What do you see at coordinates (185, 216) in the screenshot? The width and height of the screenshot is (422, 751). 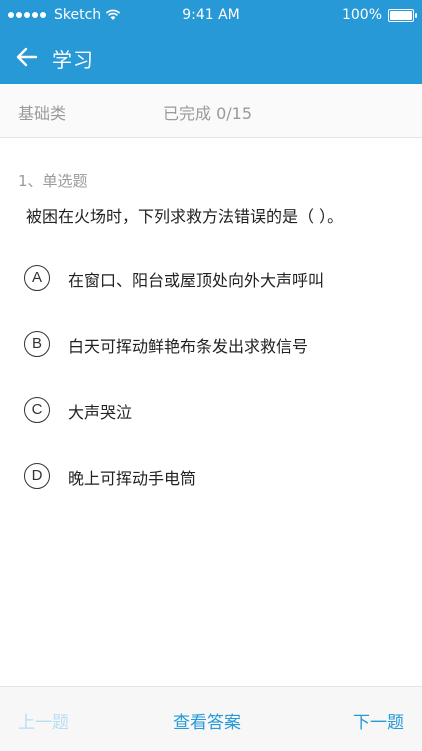 I see `question-text: 被困在火场时，下列求救方法错误的是（ ）。` at bounding box center [185, 216].